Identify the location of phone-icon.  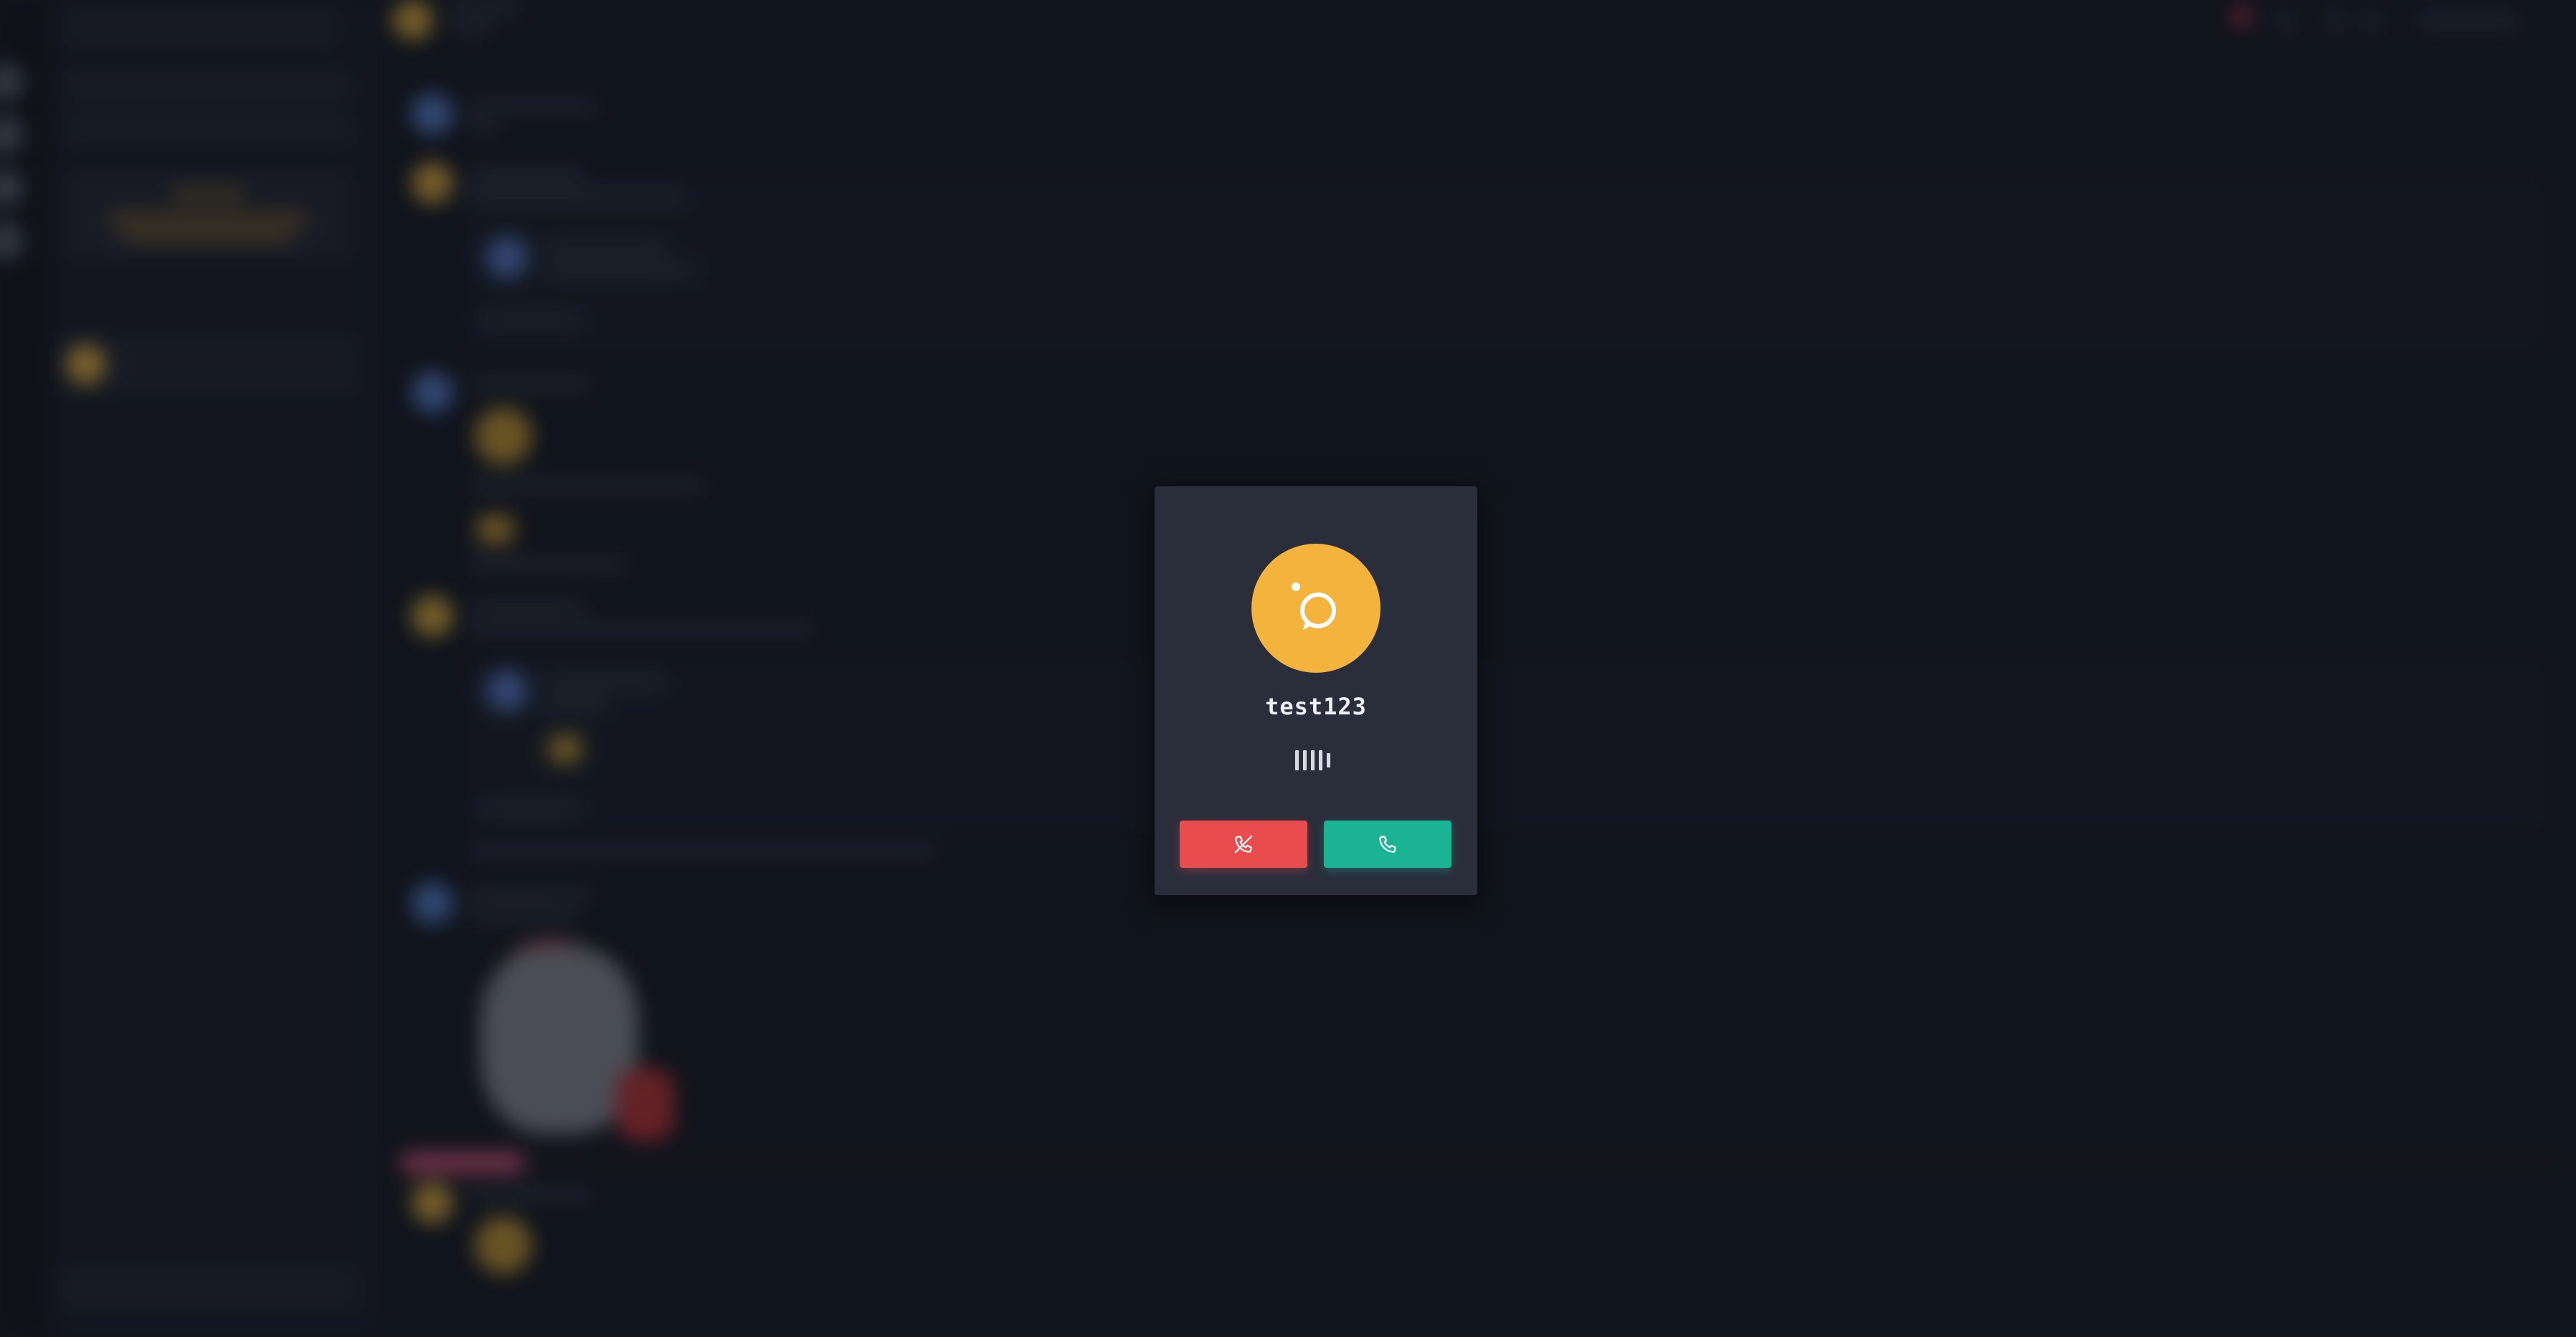
(1387, 844).